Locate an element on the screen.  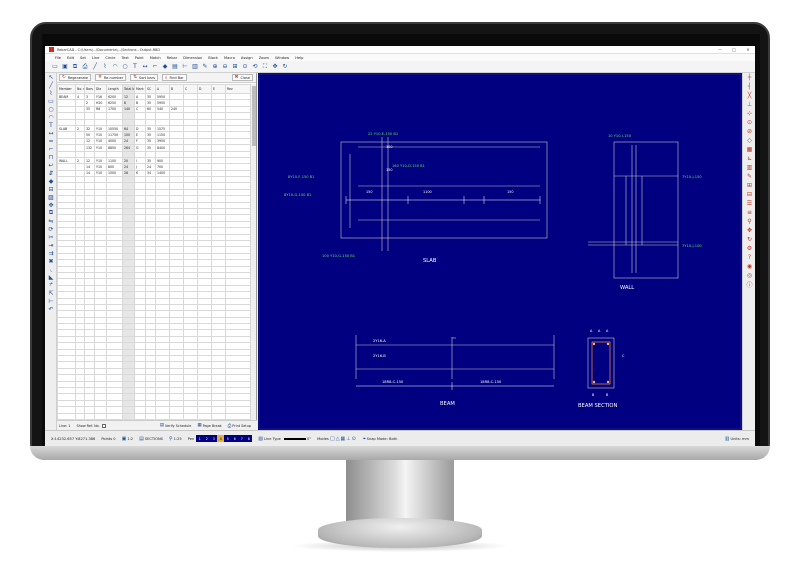
snap-grid-icon: ▦ is located at coordinates (343, 439).